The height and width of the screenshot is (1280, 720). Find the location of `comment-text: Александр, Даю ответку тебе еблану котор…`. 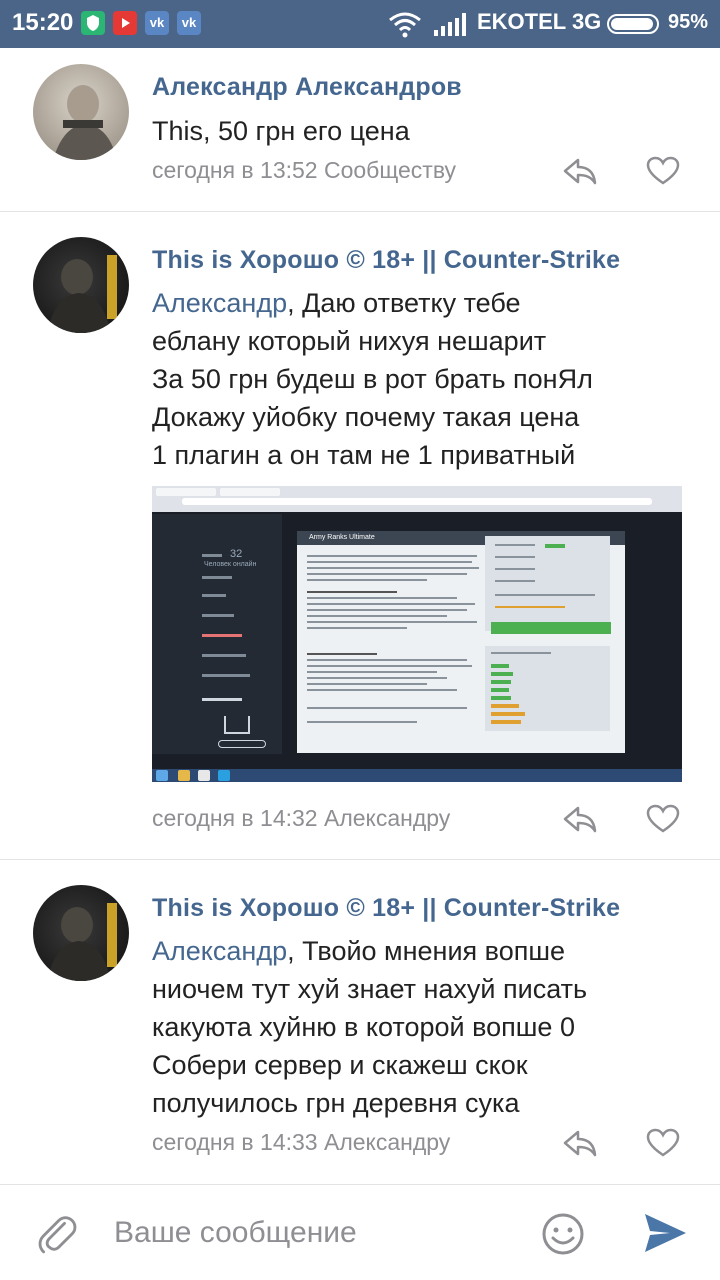

comment-text: Александр, Даю ответку тебе еблану котор… is located at coordinates (422, 379).